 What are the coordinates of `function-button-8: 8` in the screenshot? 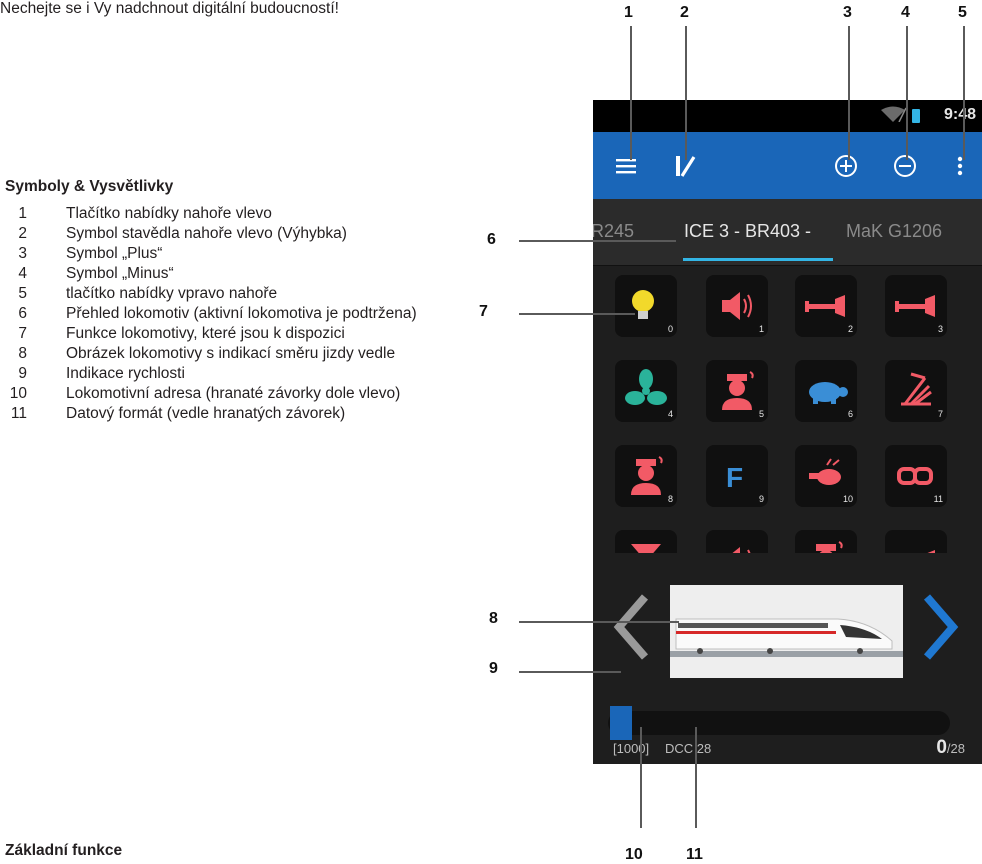 It's located at (646, 476).